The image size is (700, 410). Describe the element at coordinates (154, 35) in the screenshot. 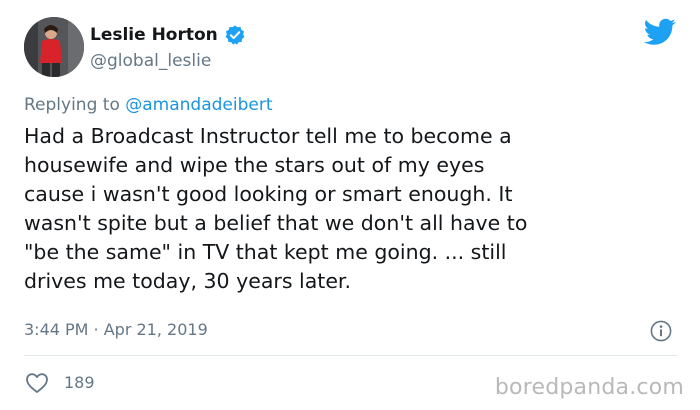

I see `author-name: Leslie Horton` at that location.